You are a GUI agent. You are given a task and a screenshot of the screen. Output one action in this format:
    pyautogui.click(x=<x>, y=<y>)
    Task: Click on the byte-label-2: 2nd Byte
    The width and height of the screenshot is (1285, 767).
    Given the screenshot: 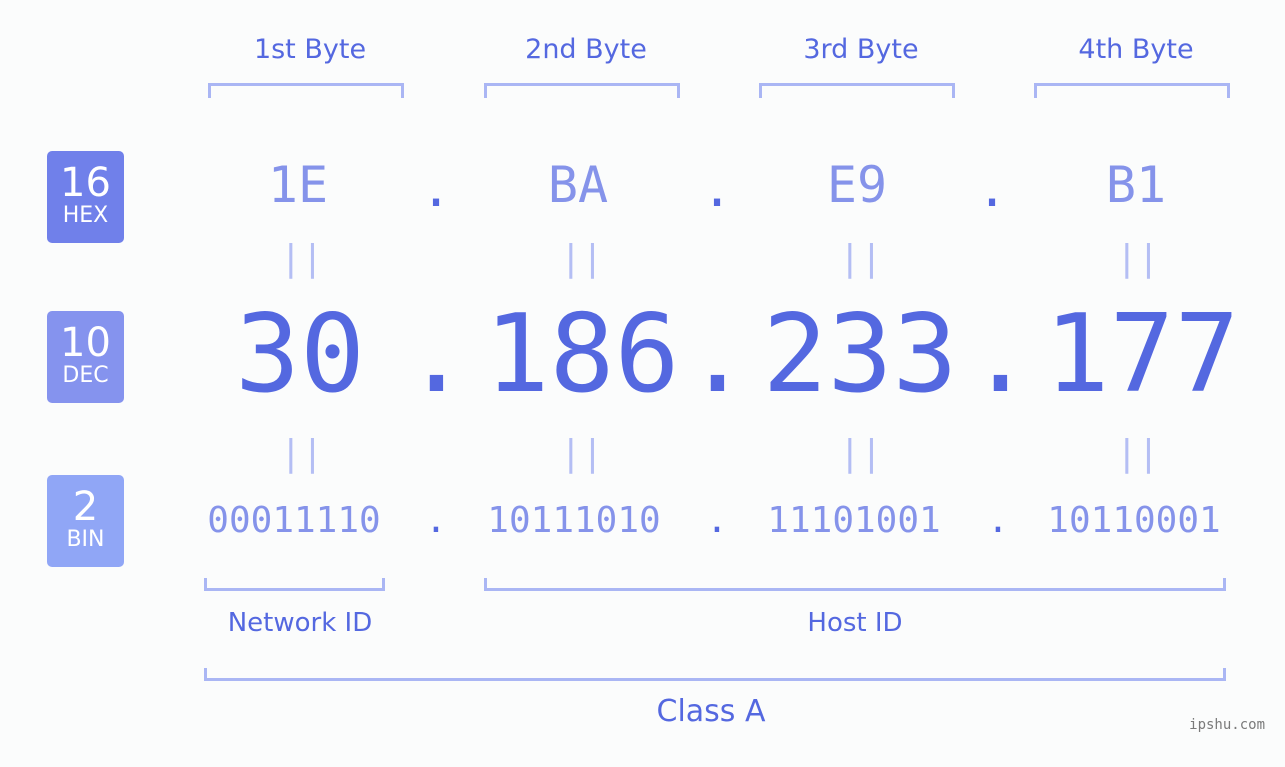 What is the action you would take?
    pyautogui.click(x=586, y=49)
    